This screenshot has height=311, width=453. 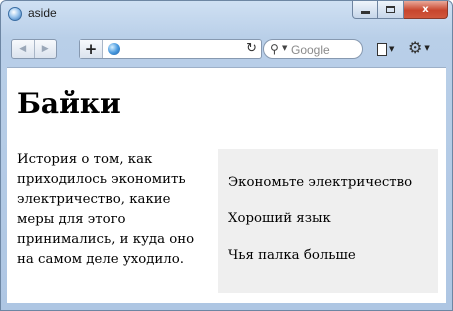 I want to click on search-engine-dropdown-icon: ▼, so click(x=284, y=48).